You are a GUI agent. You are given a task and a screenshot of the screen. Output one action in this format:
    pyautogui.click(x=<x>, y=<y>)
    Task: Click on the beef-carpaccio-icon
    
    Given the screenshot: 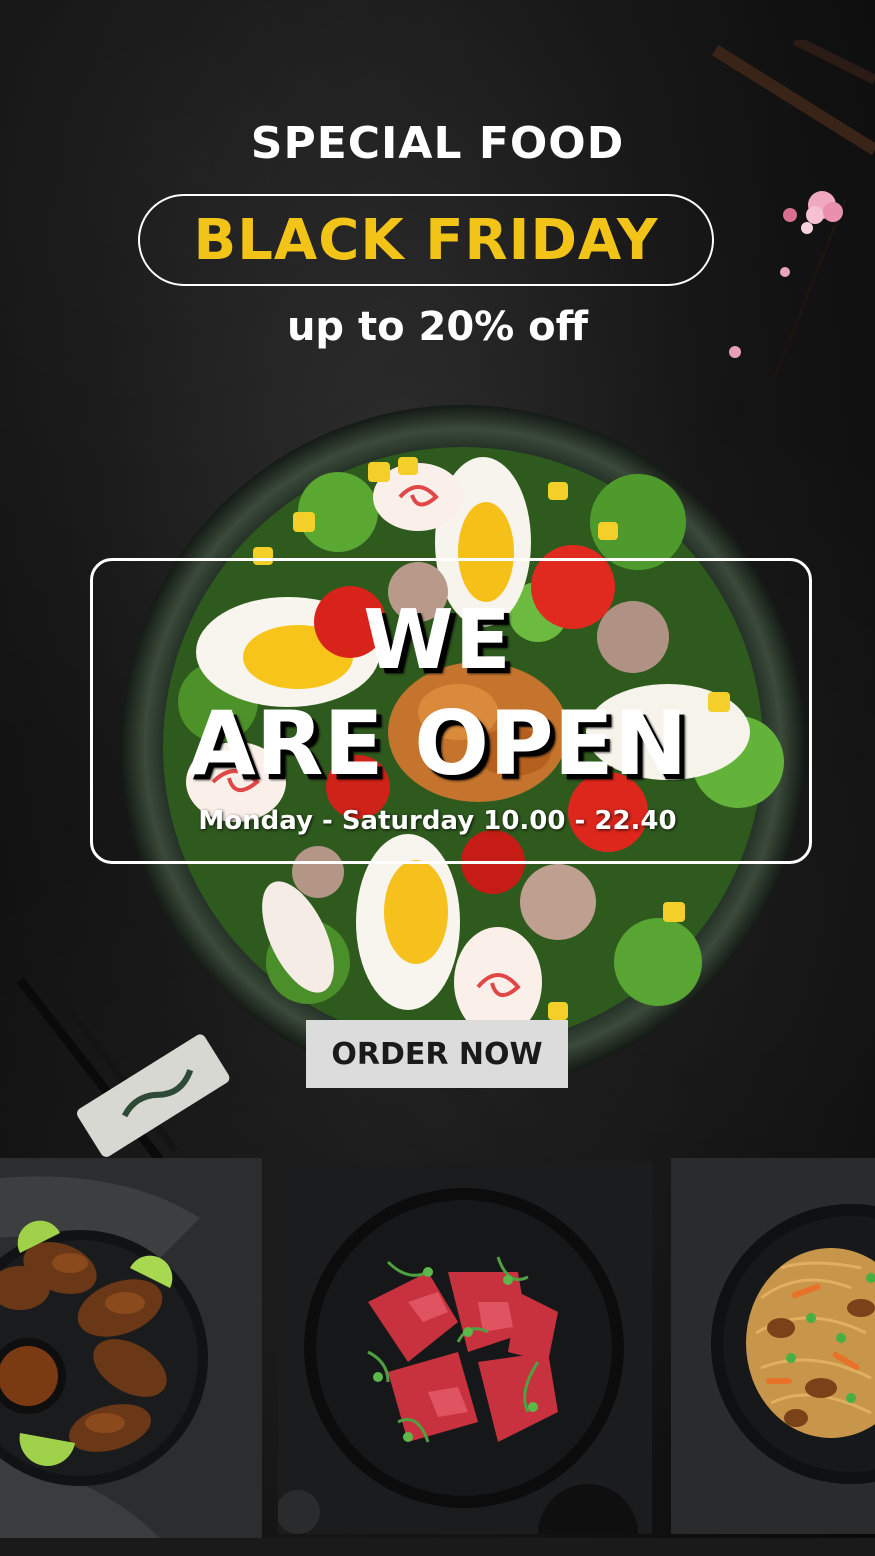 What is the action you would take?
    pyautogui.click(x=465, y=1348)
    